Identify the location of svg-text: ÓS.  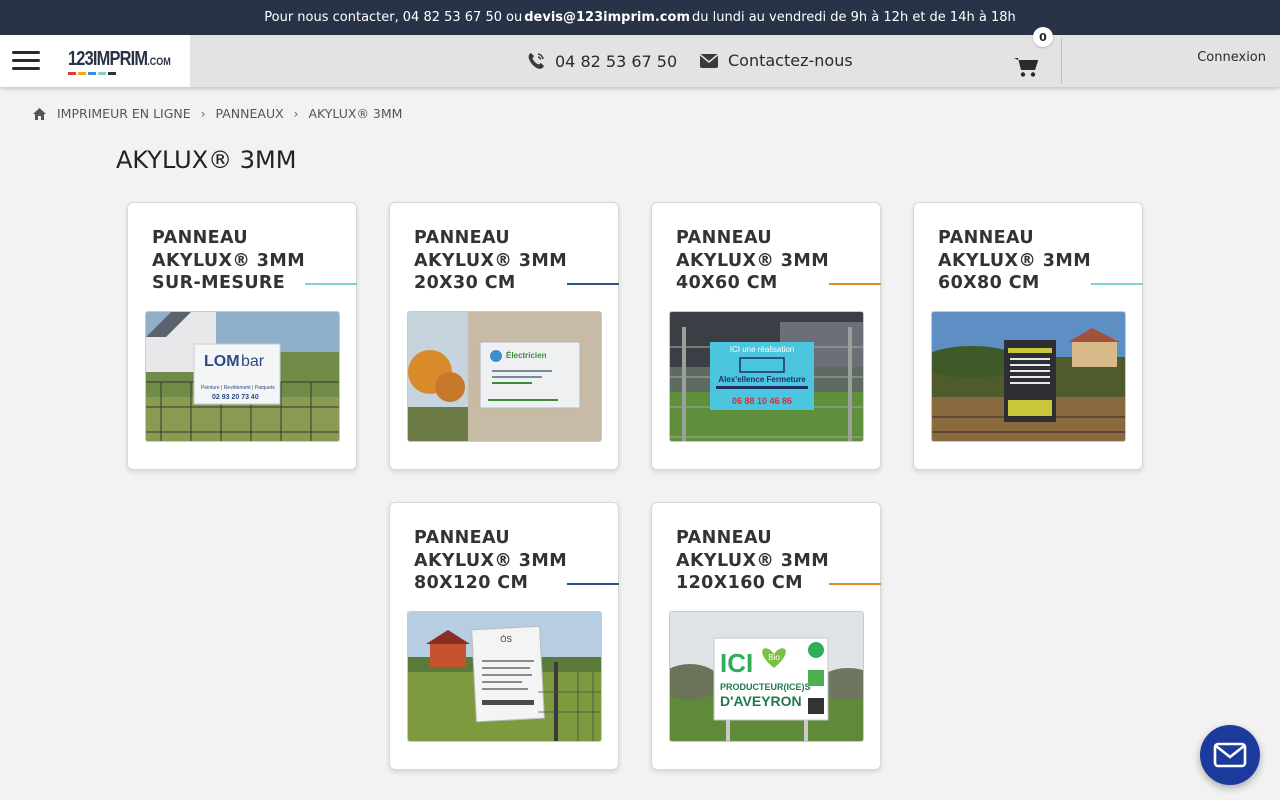
(506, 639).